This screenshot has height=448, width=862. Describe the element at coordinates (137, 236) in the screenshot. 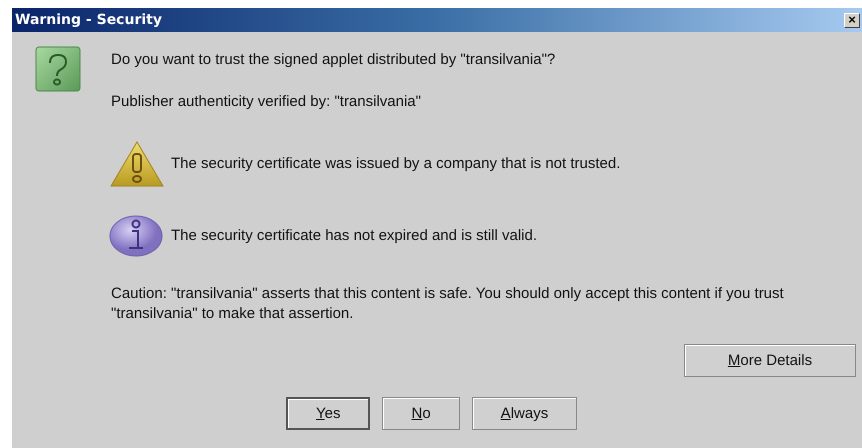

I see `info-icon` at that location.